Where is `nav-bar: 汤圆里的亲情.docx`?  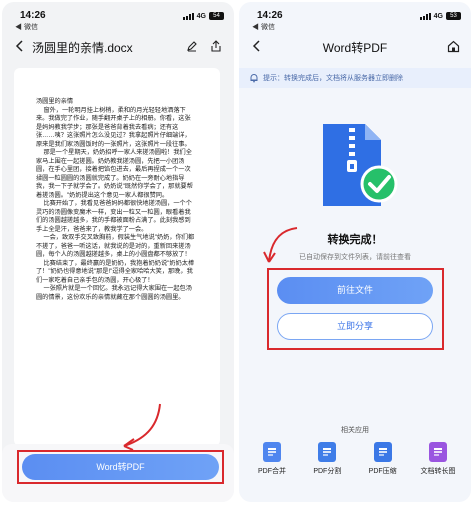 nav-bar: 汤圆里的亲情.docx is located at coordinates (118, 47).